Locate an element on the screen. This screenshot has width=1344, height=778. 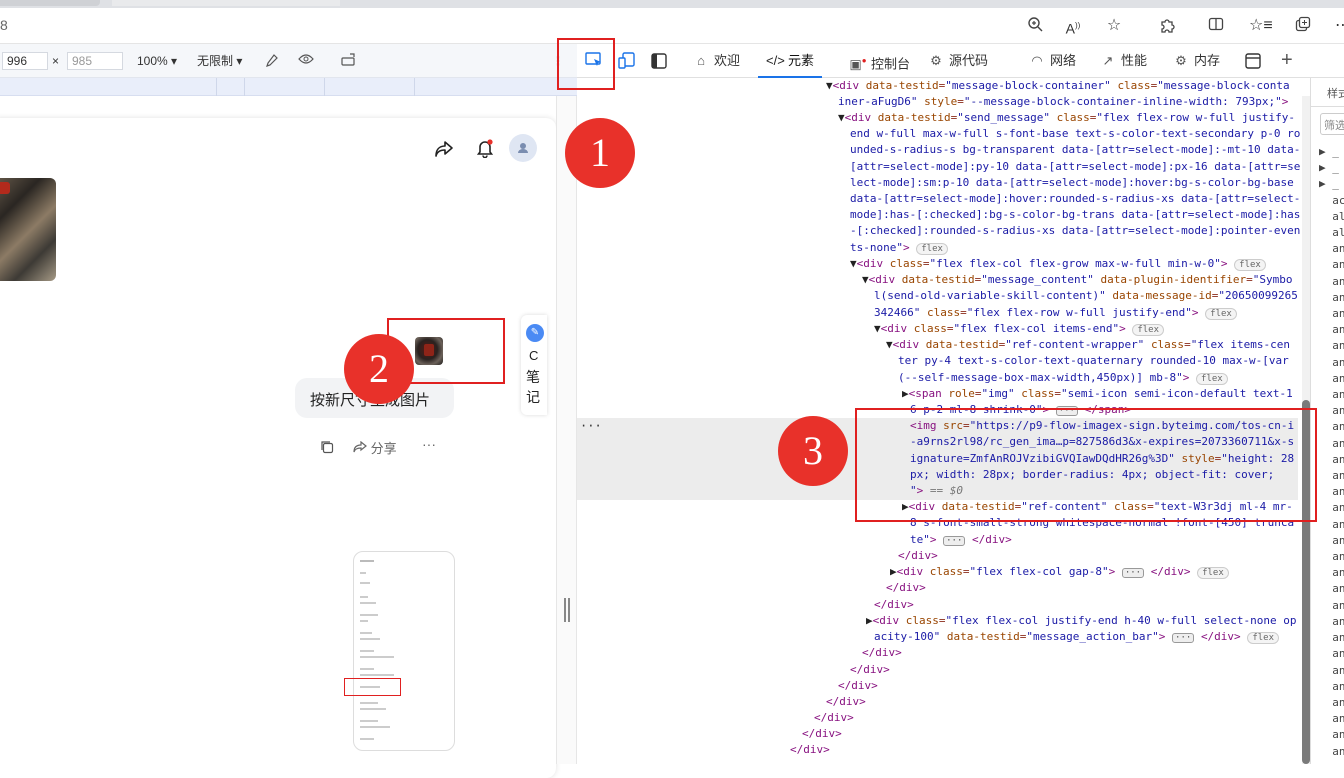
tab-elements: </> 元素 is located at coordinates (790, 61).